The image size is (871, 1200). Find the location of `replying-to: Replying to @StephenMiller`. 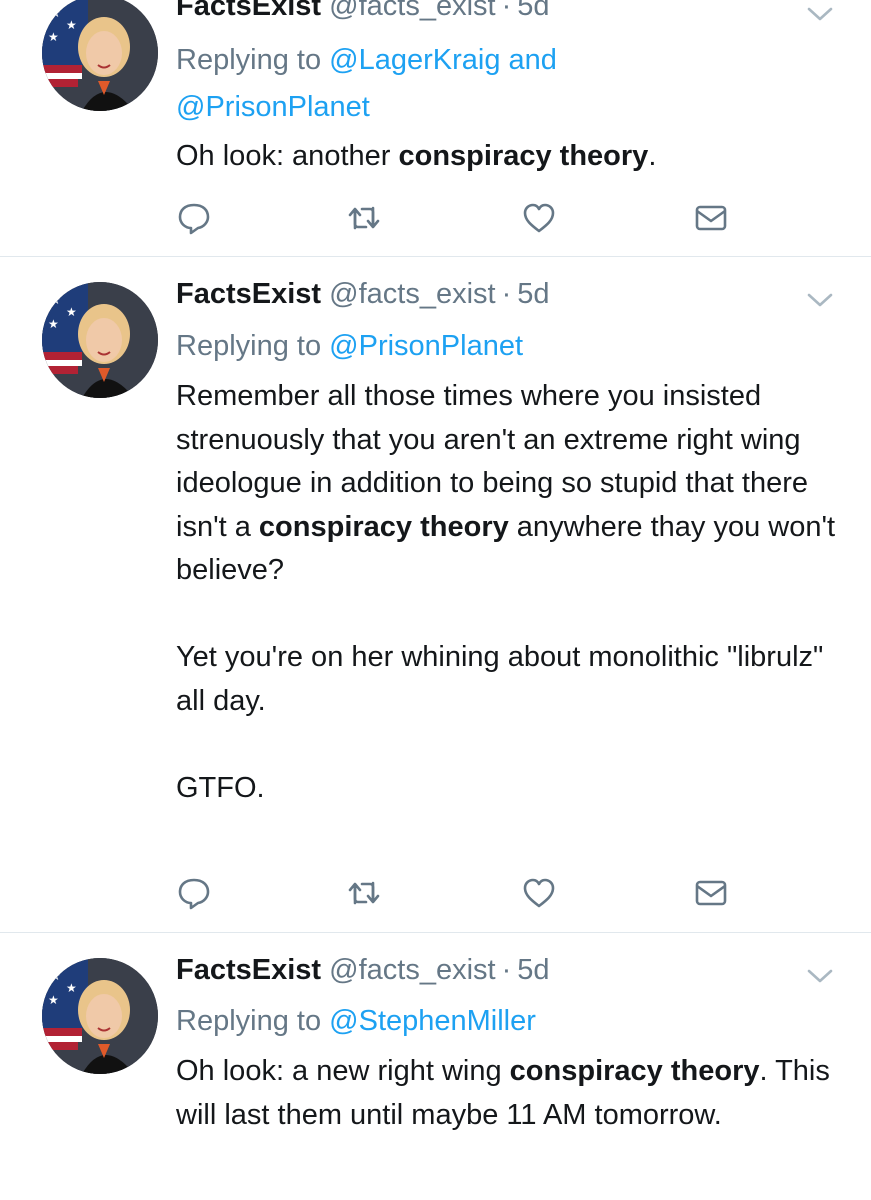

replying-to: Replying to @StephenMiller is located at coordinates (496, 1021).